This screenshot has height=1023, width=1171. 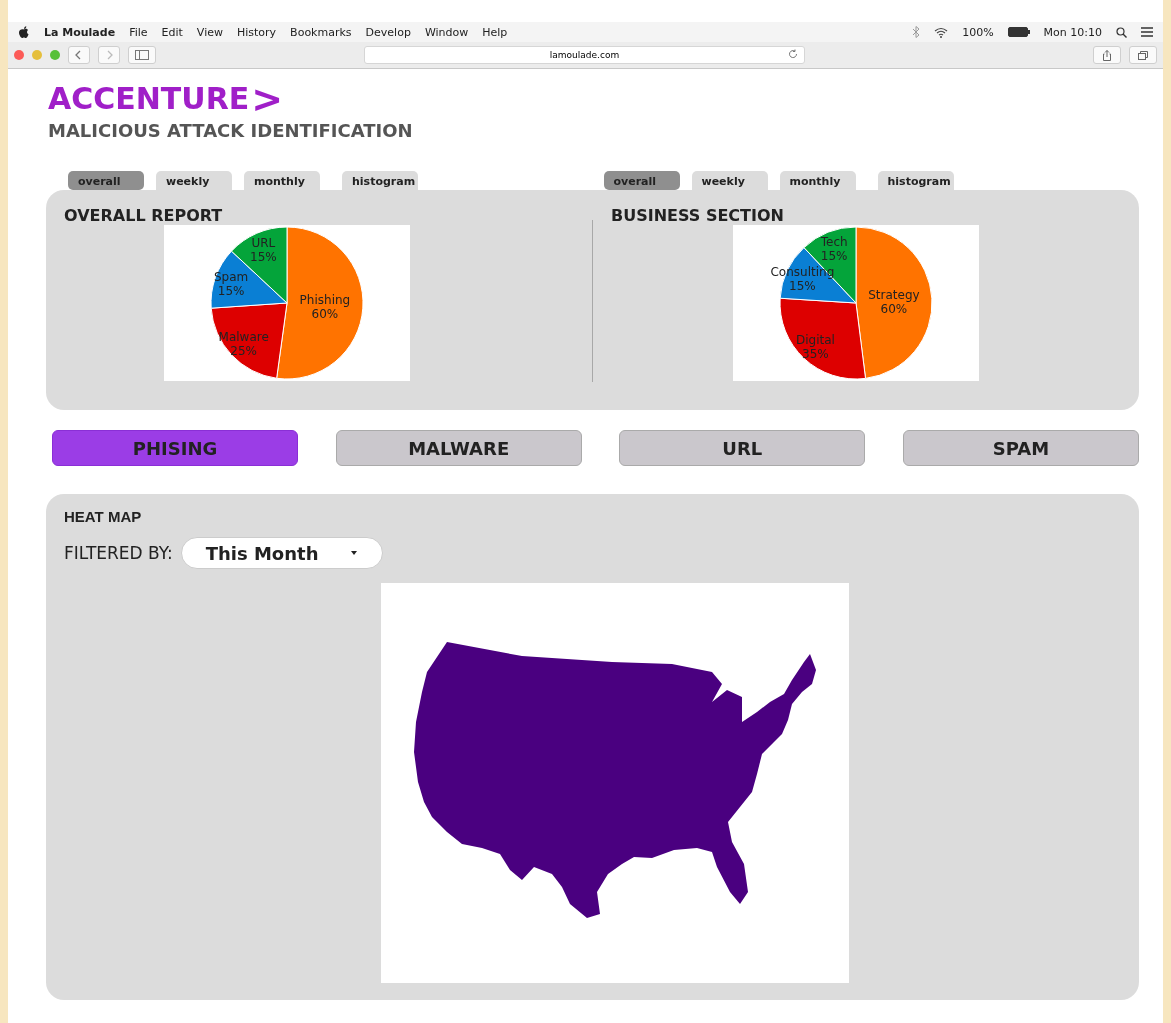 I want to click on slice-label: Digital, so click(x=815, y=340).